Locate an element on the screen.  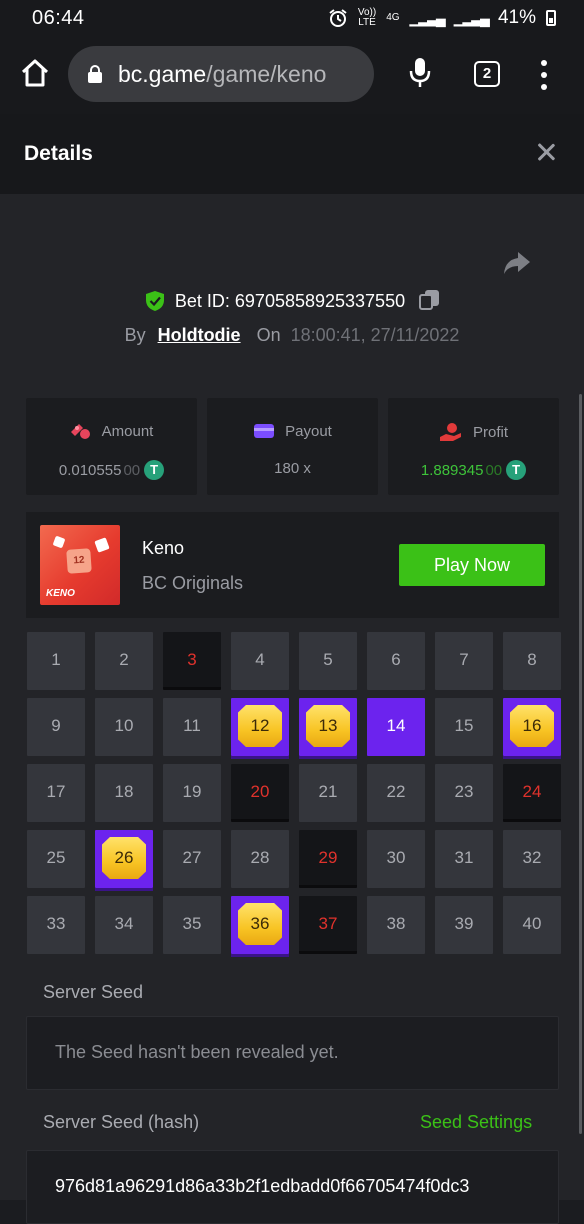
keno-cell-29: 29 is located at coordinates (328, 859).